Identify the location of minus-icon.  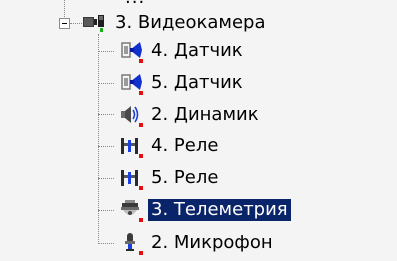
(64, 23).